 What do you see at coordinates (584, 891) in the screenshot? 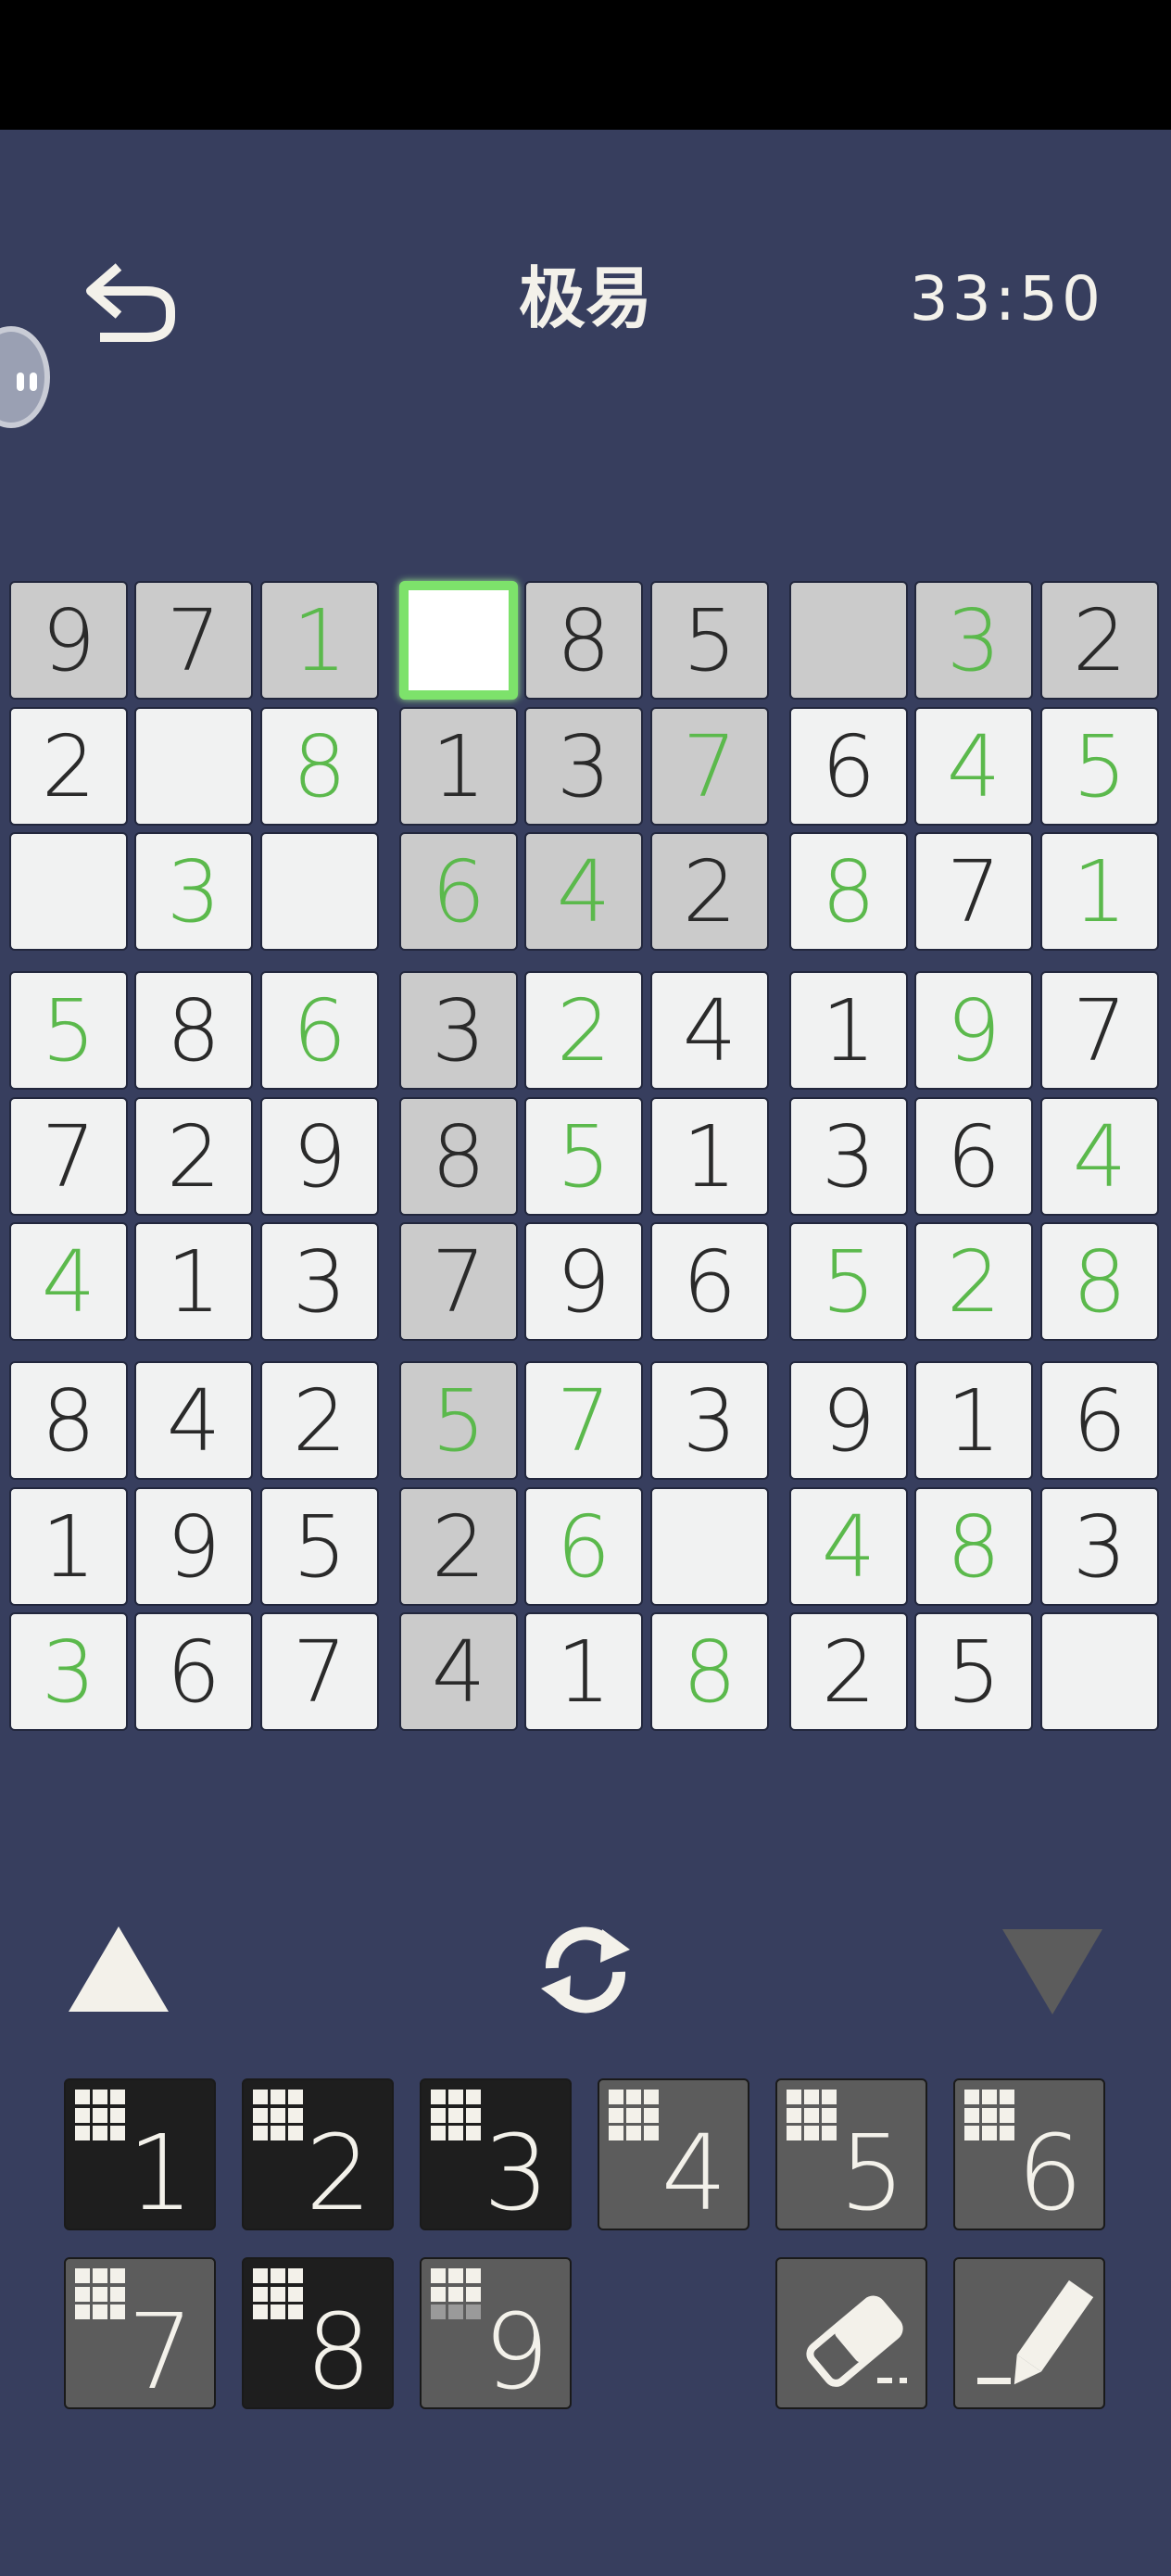
I see `grid-cell-r3c5: 4` at bounding box center [584, 891].